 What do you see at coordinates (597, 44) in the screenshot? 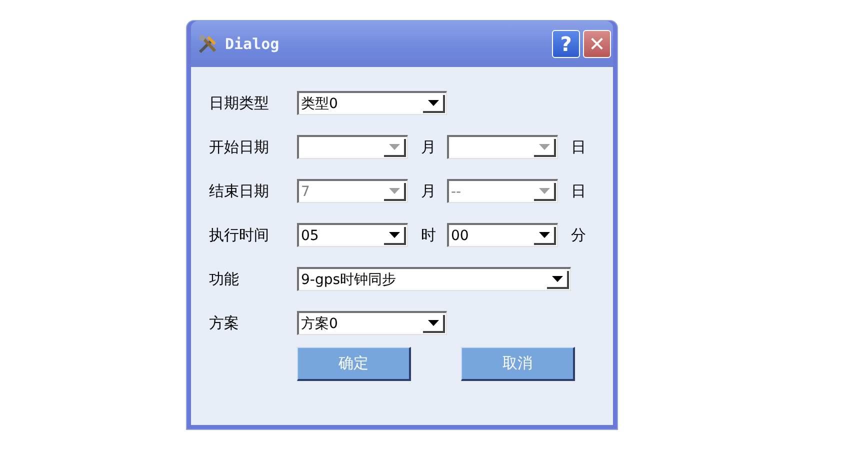
I see `close-button: ✕` at bounding box center [597, 44].